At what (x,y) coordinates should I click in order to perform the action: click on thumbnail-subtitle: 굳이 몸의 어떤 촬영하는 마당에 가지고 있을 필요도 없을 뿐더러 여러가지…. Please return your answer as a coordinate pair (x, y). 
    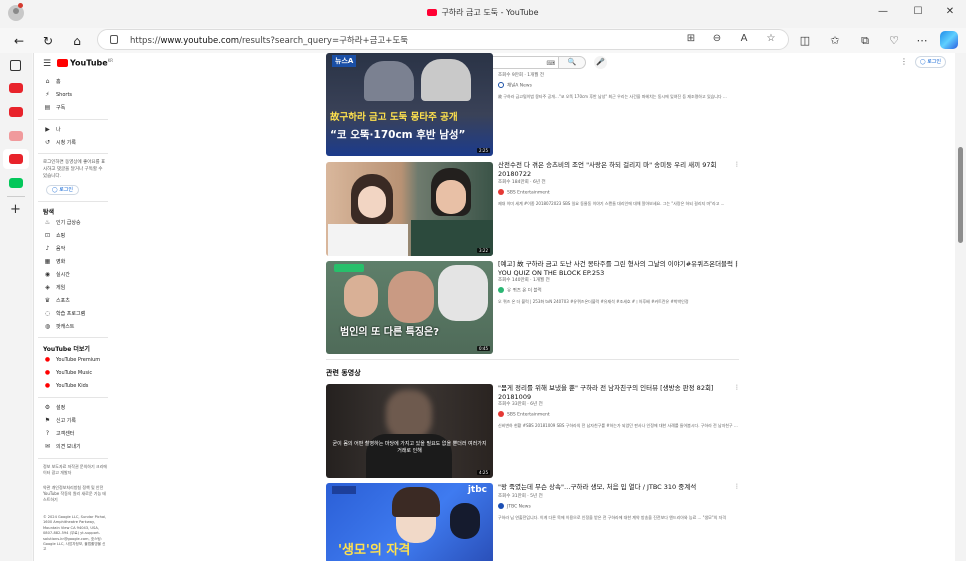
    Looking at the image, I should click on (409, 447).